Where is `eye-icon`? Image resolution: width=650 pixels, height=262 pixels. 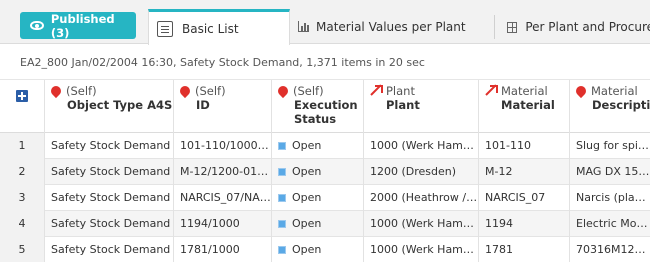 eye-icon is located at coordinates (37, 25).